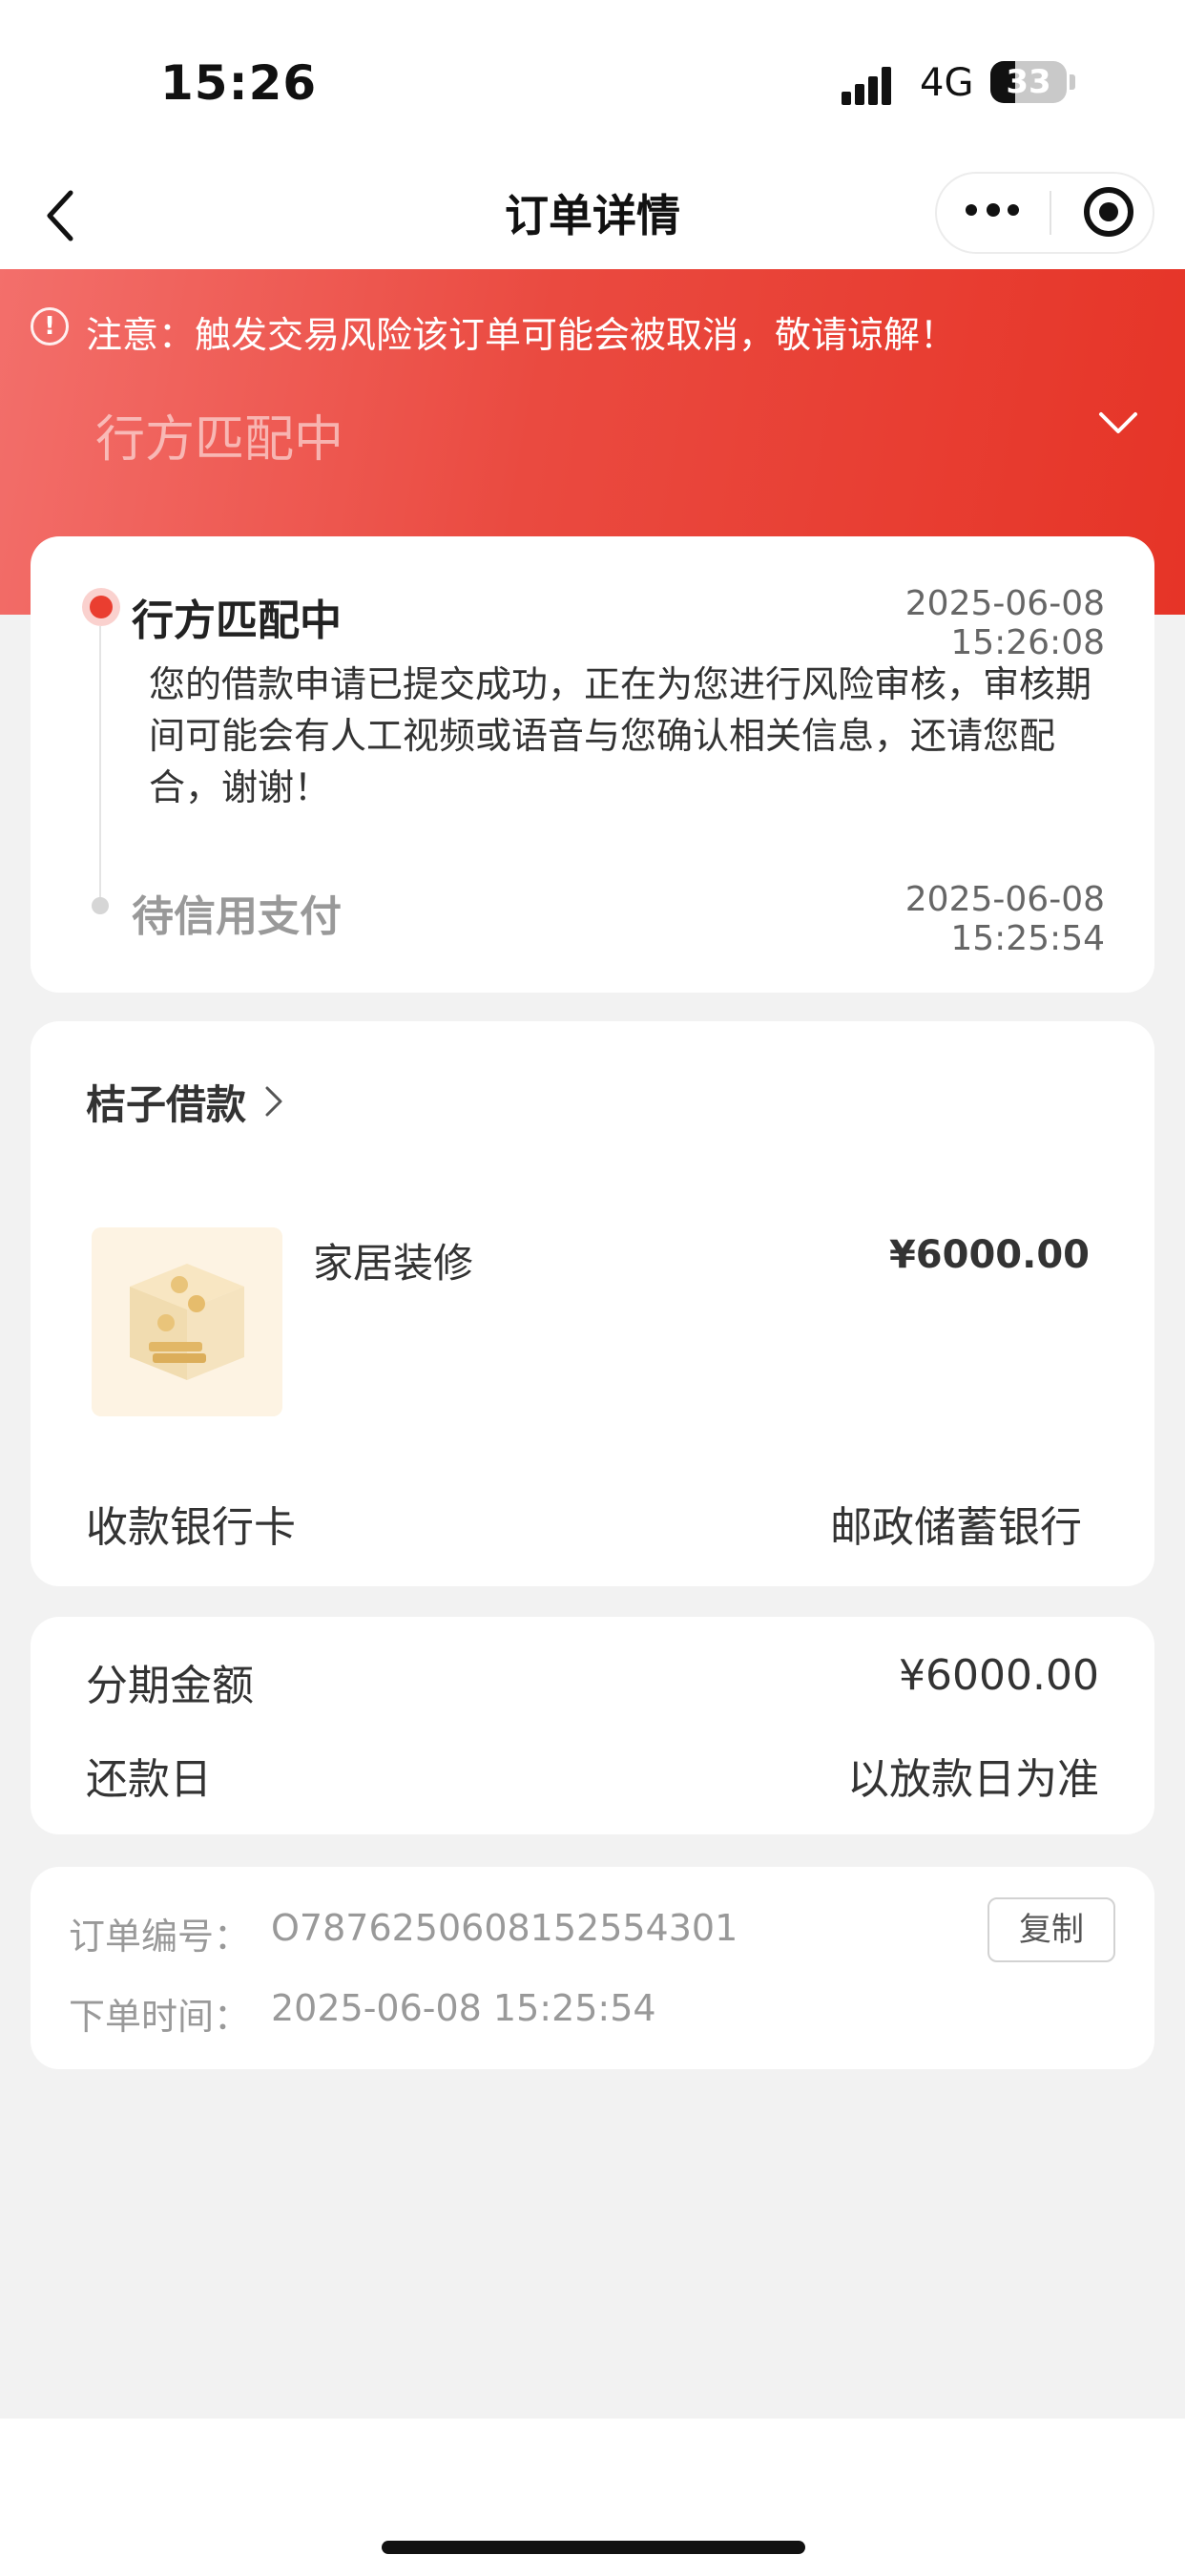  Describe the element at coordinates (239, 83) in the screenshot. I see `status-time: 15:26` at that location.